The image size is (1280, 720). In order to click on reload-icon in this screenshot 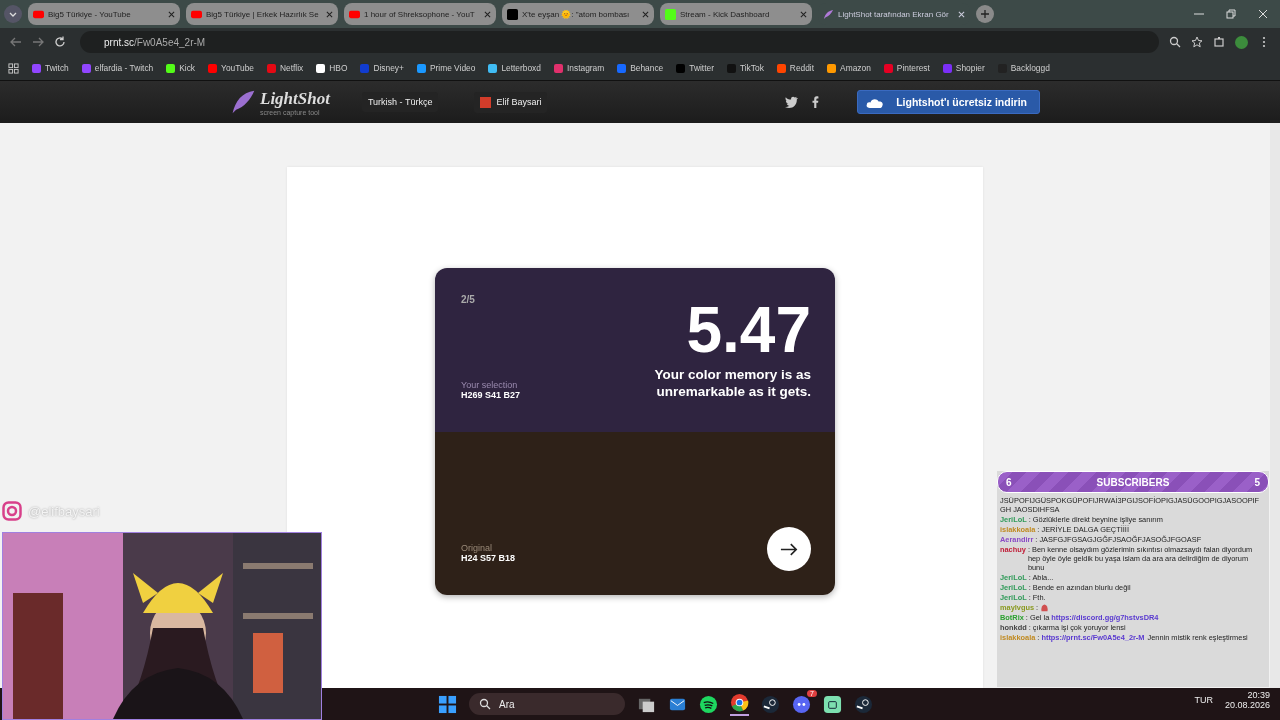, I will do `click(60, 42)`.